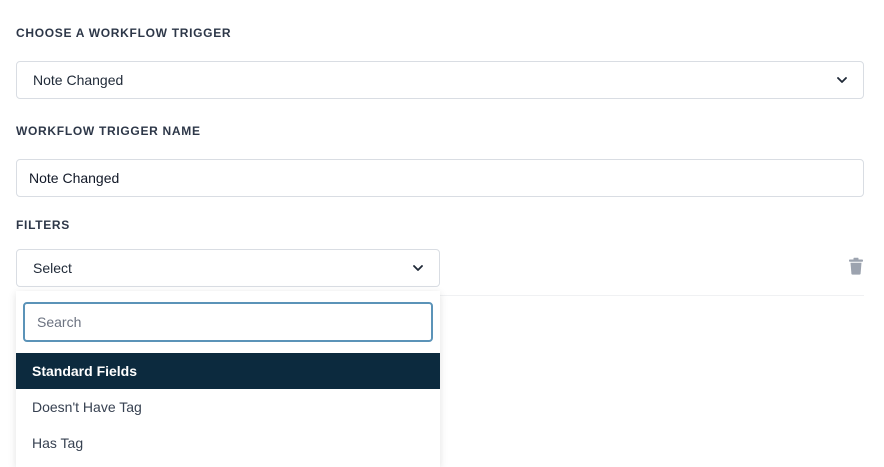  I want to click on option-doesnt-have-tag: Doesn't Have Tag, so click(228, 407).